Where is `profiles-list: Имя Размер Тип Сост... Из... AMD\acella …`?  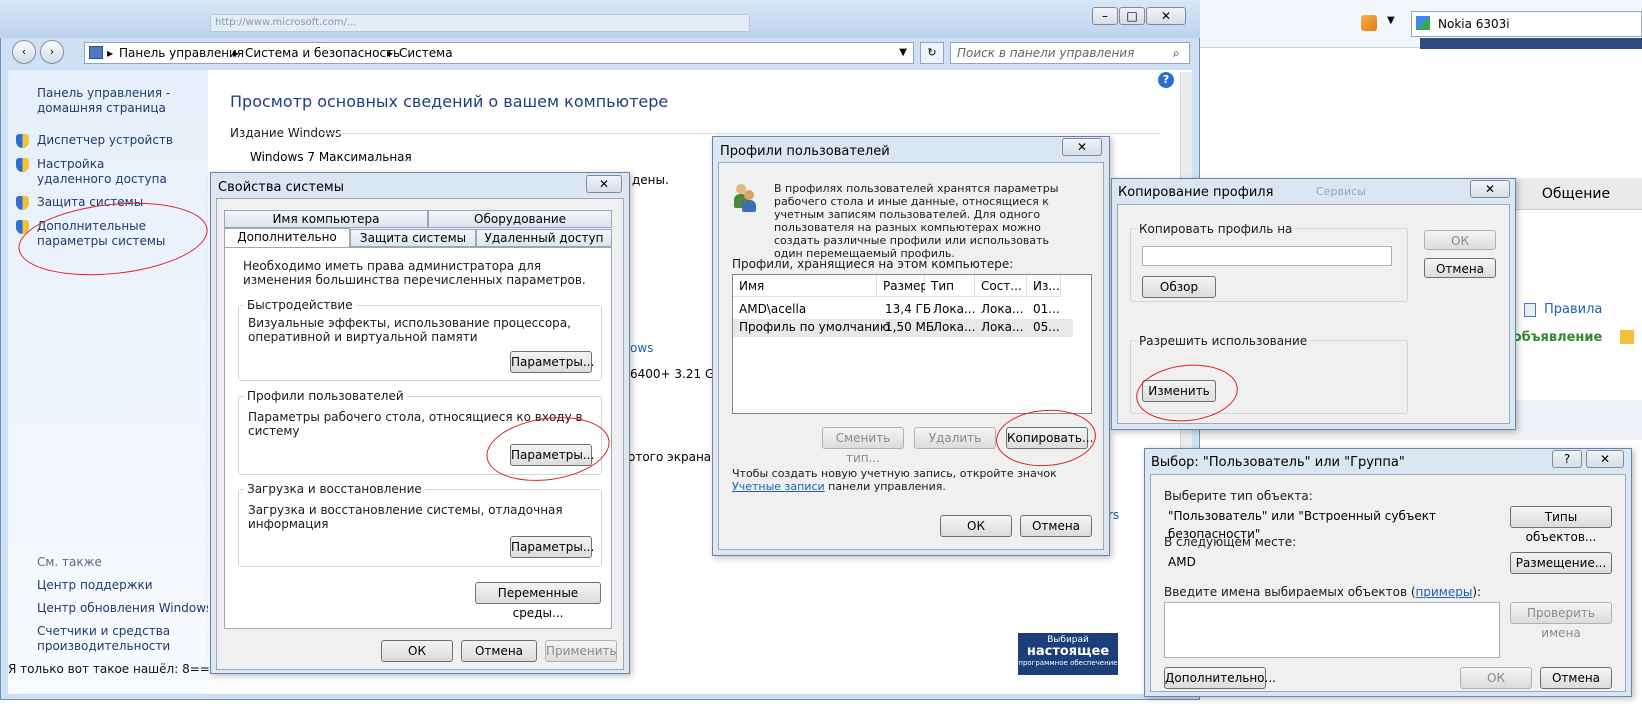
profiles-list: Имя Размер Тип Сост... Из... AMD\acella … is located at coordinates (912, 344).